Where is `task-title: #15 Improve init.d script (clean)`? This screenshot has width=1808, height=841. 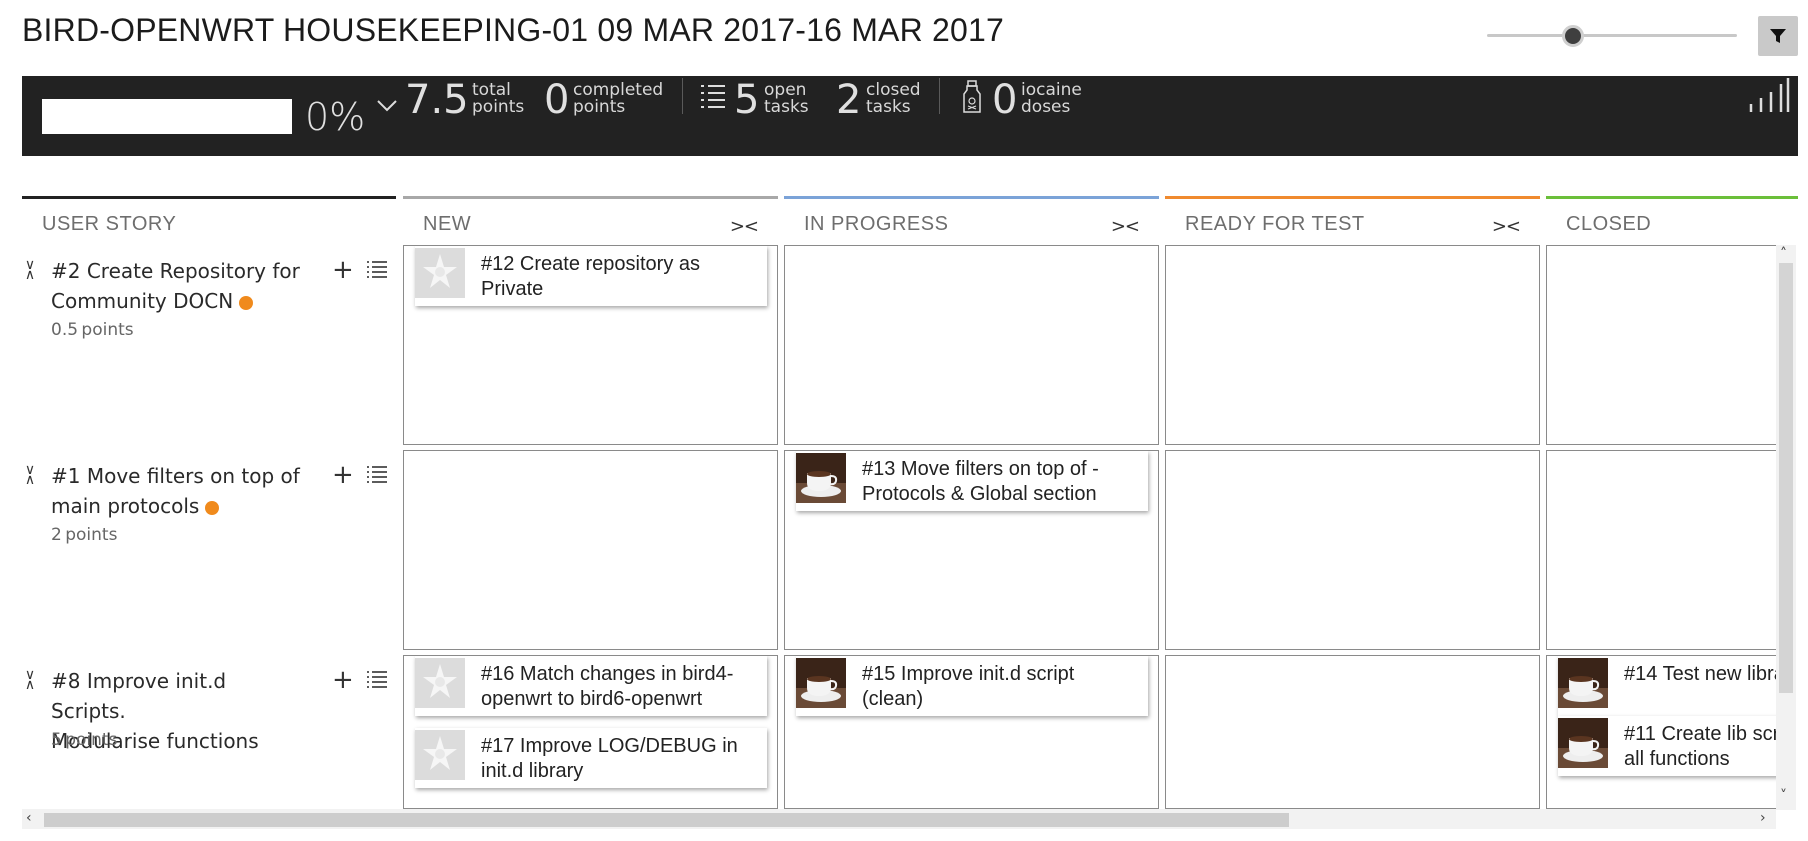 task-title: #15 Improve init.d script (clean) is located at coordinates (1000, 687).